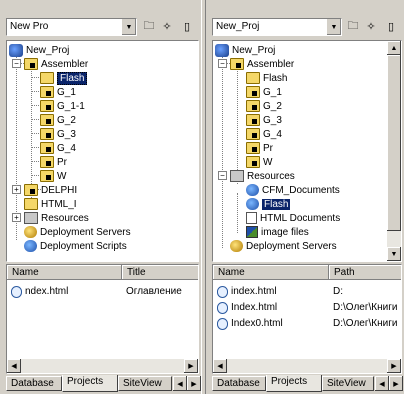 Image resolution: width=404 pixels, height=394 pixels. Describe the element at coordinates (293, 218) in the screenshot. I see `tree-item: HTML Documents` at that location.